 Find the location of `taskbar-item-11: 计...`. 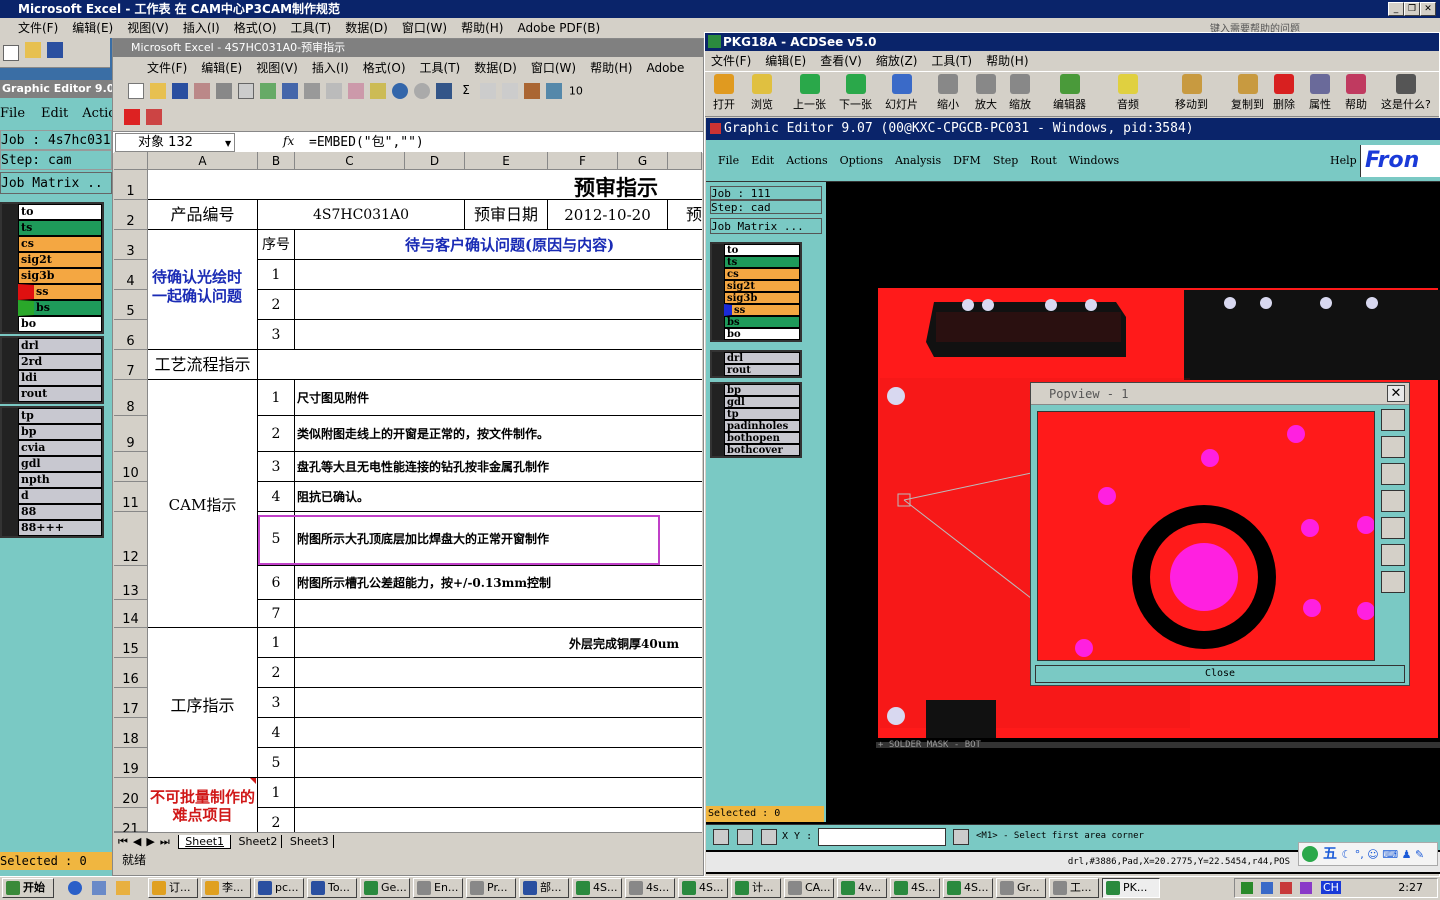

taskbar-item-11: 计... is located at coordinates (756, 888).